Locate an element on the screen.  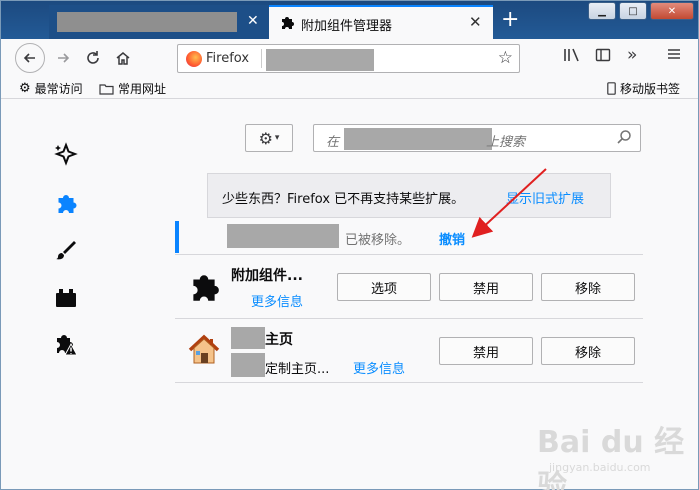
watermark: Bai du 经验 is located at coordinates (611, 457).